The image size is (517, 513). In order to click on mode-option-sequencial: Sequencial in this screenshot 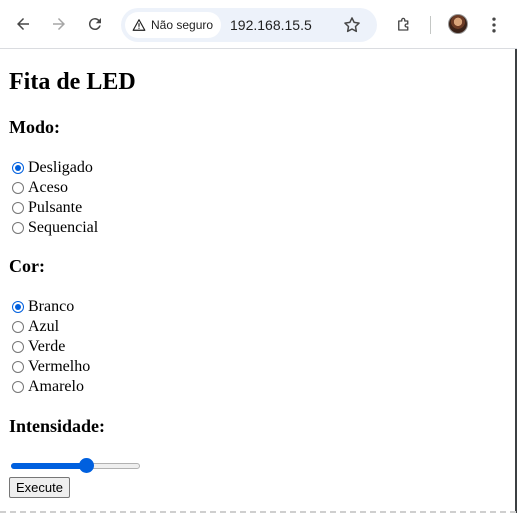, I will do `click(55, 228)`.